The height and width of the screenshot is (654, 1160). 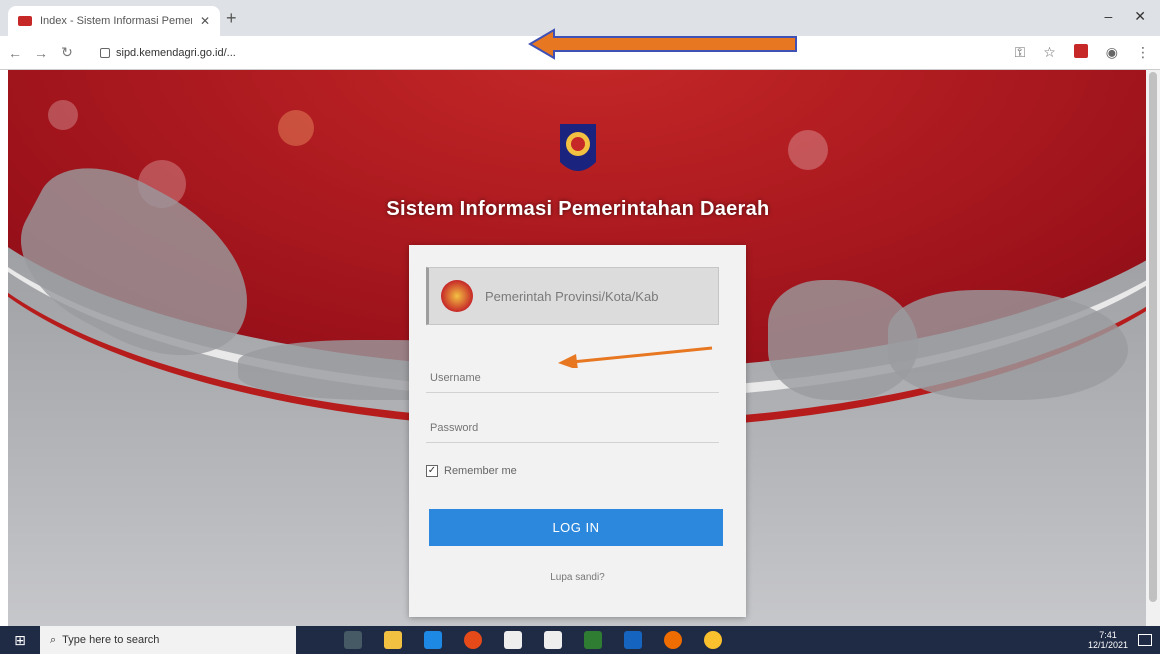 I want to click on taskbar-apps, so click(x=533, y=640).